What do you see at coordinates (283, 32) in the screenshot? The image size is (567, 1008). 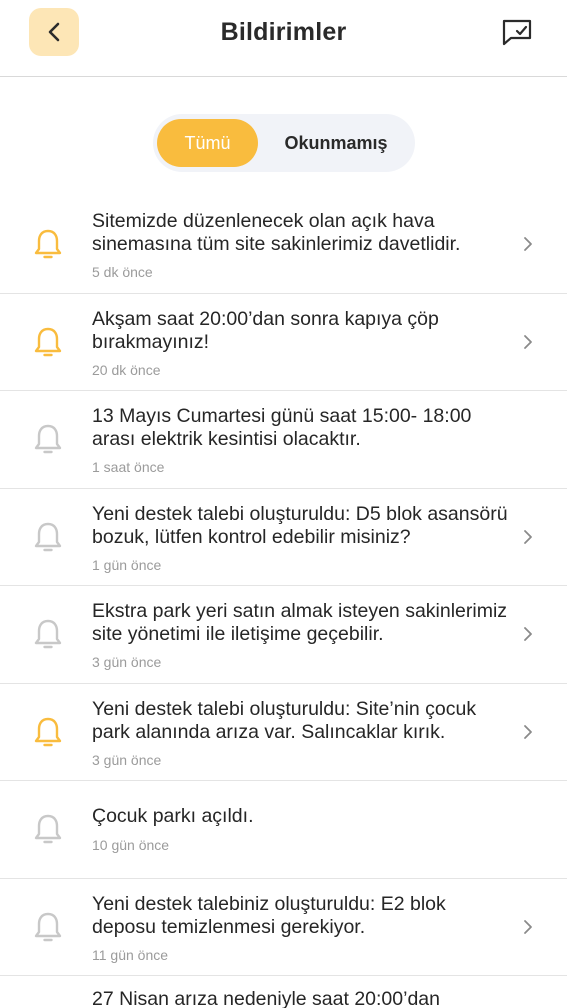 I see `page-title: Bildirimler` at bounding box center [283, 32].